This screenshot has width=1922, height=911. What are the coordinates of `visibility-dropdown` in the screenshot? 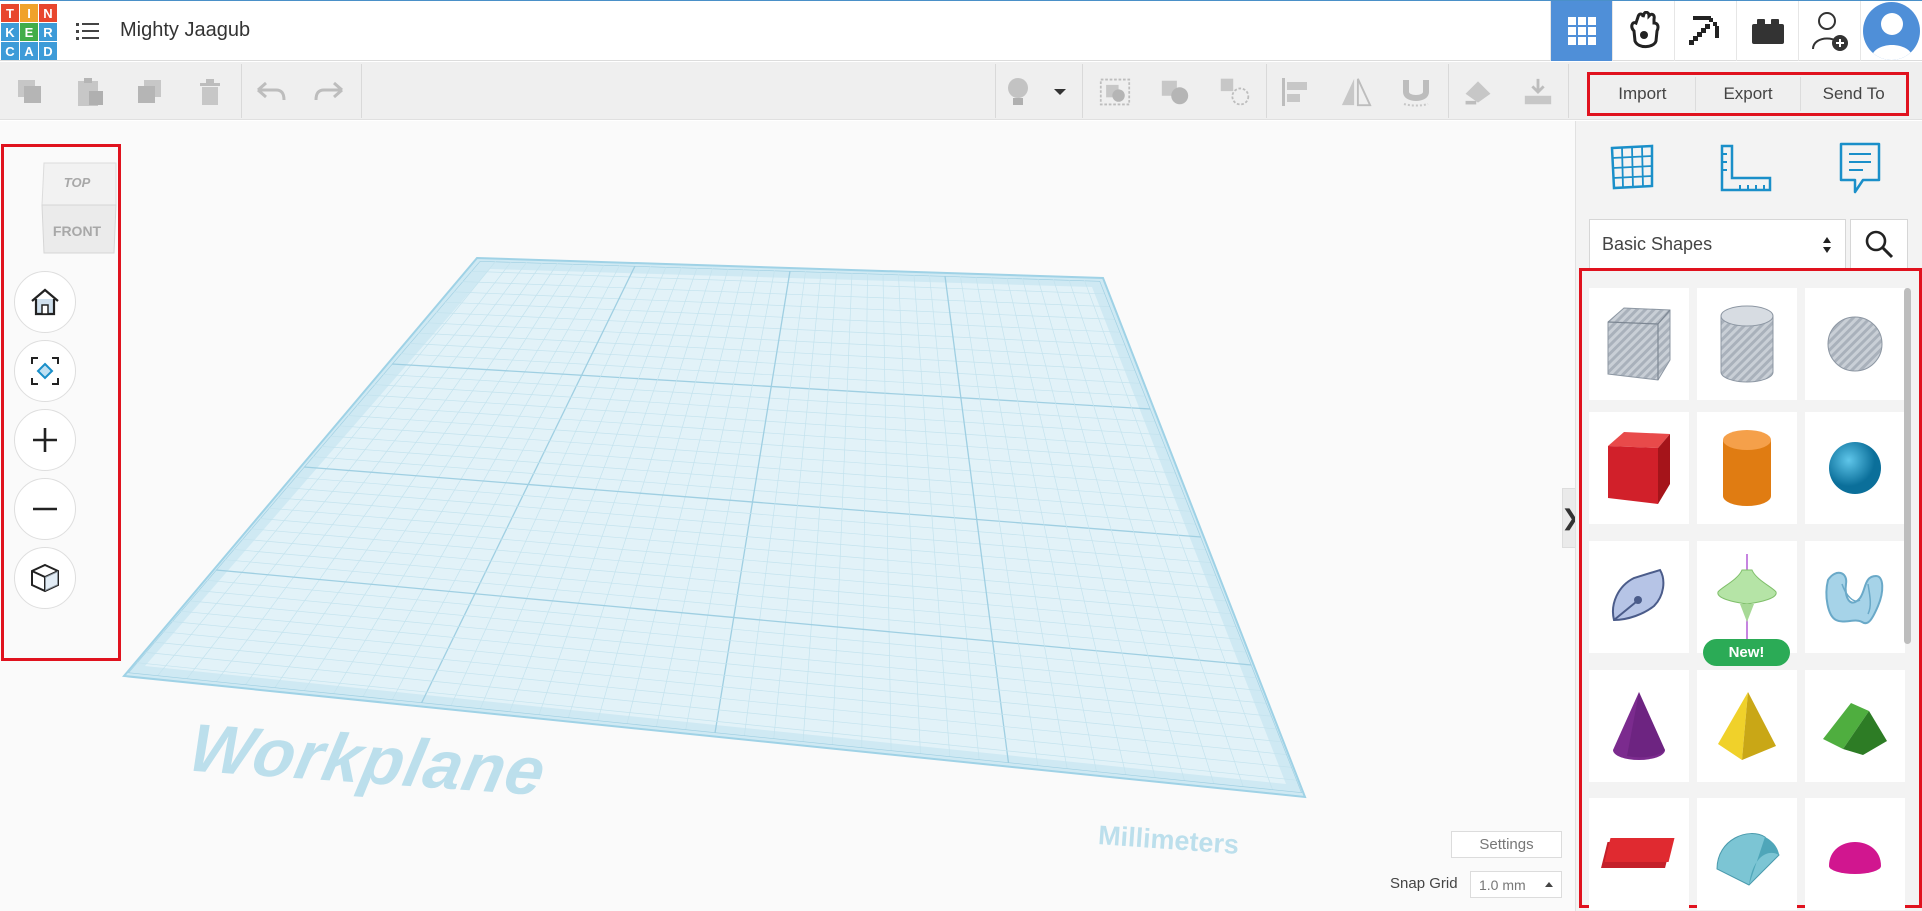 It's located at (1060, 92).